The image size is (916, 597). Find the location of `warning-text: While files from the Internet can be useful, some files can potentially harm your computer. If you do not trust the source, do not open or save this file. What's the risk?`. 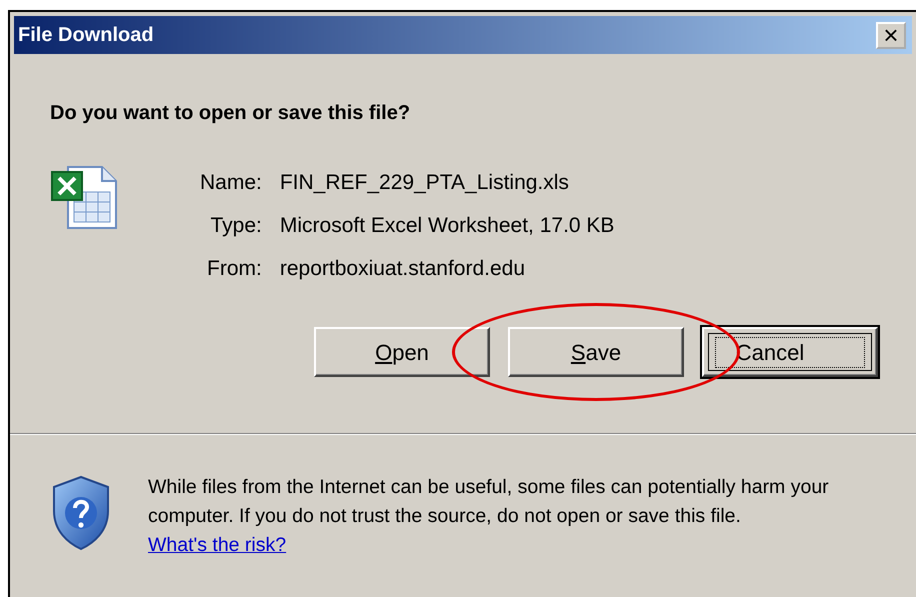

warning-text: While files from the Internet can be useful, some files can potentially harm your computer. If you do not trust the source, do not open or save this file. What's the risk? is located at coordinates (489, 516).